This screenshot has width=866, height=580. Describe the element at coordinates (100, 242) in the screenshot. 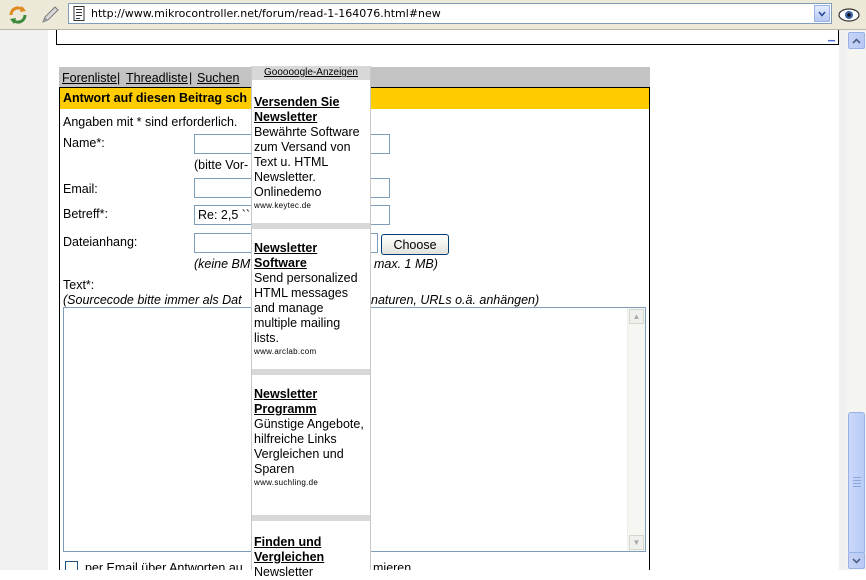

I see `dateianhang-label: Dateianhang:` at that location.